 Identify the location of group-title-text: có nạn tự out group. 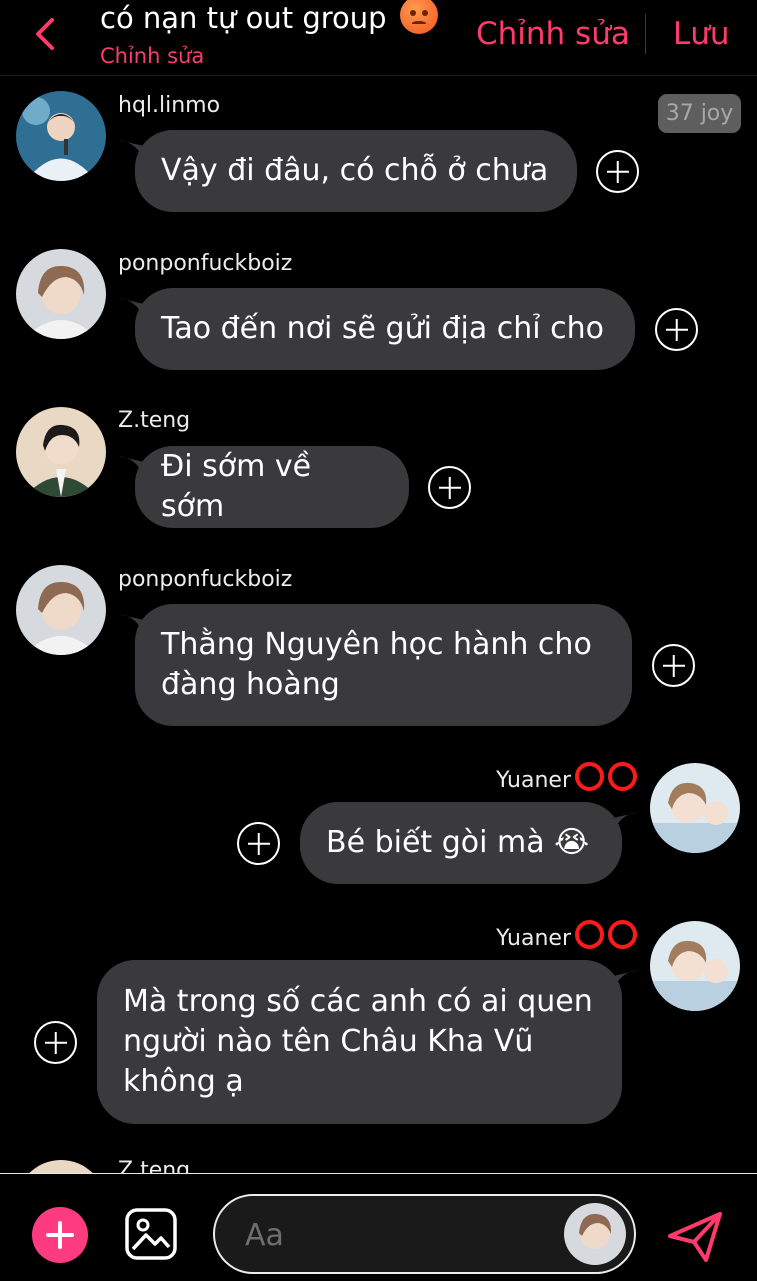
(243, 18).